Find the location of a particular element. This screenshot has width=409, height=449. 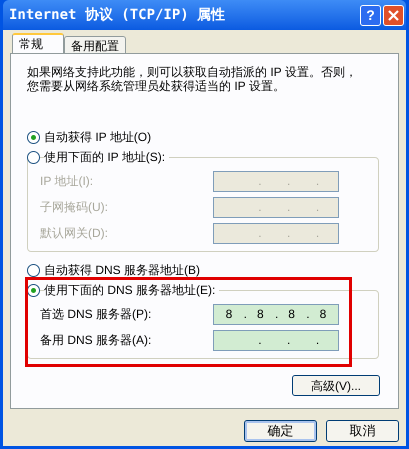

help-button: ? is located at coordinates (370, 15).